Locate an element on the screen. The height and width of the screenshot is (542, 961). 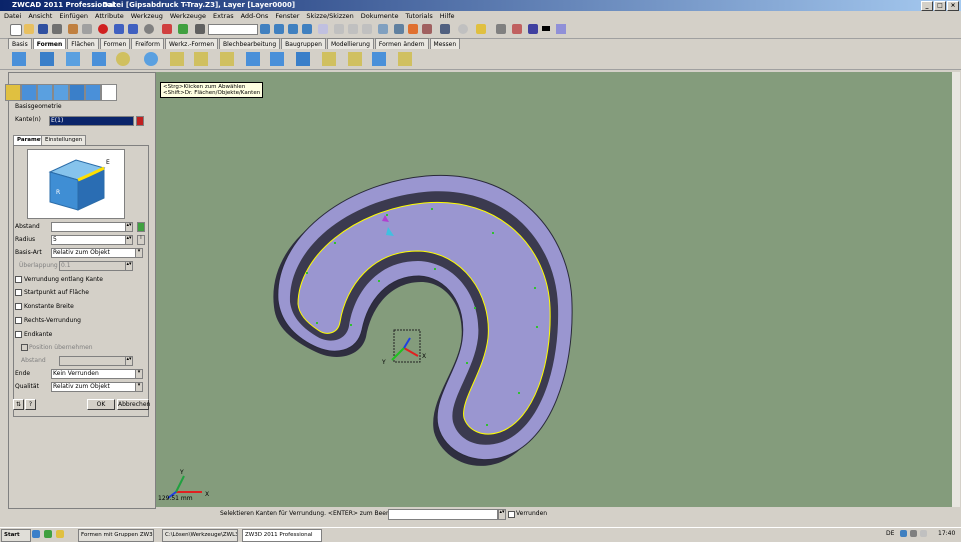
split-icon is located at coordinates (355, 59).